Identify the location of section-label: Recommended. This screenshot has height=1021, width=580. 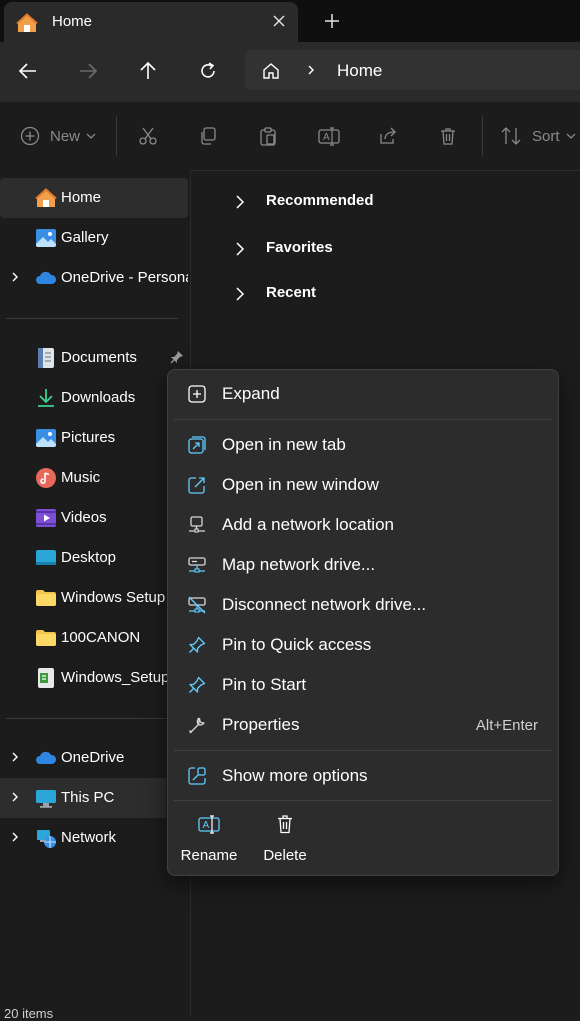
(320, 200).